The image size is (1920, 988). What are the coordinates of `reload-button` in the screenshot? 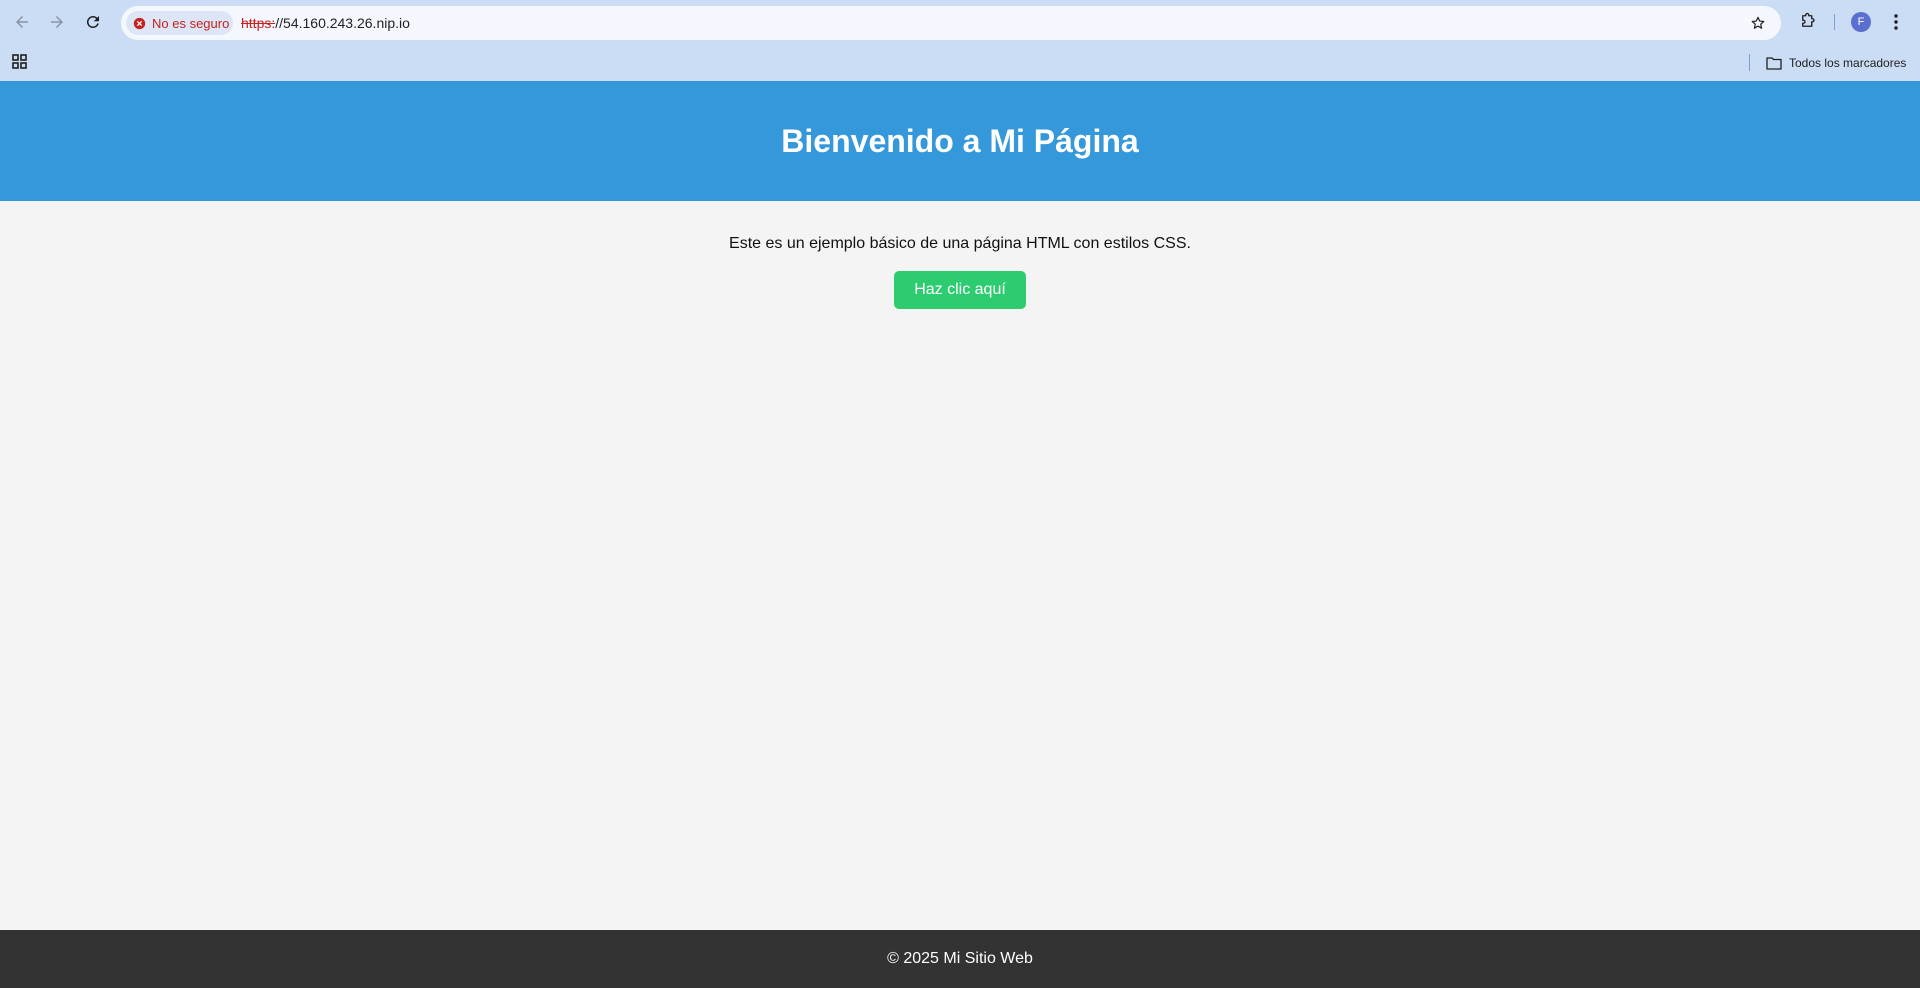 It's located at (93, 22).